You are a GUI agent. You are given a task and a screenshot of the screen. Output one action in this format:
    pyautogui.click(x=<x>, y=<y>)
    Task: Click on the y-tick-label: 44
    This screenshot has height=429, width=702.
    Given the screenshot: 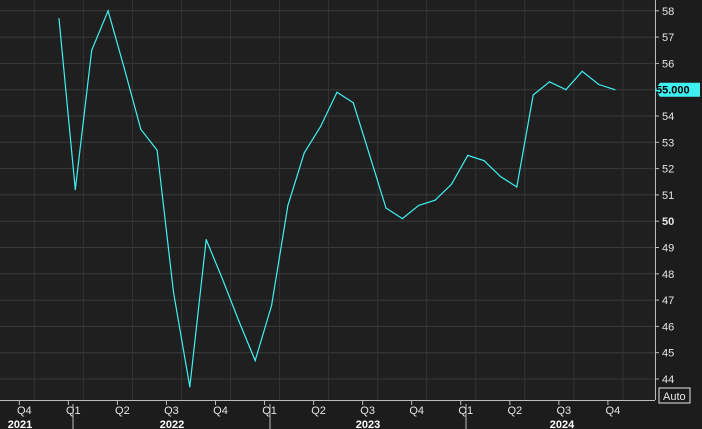 What is the action you would take?
    pyautogui.click(x=668, y=380)
    